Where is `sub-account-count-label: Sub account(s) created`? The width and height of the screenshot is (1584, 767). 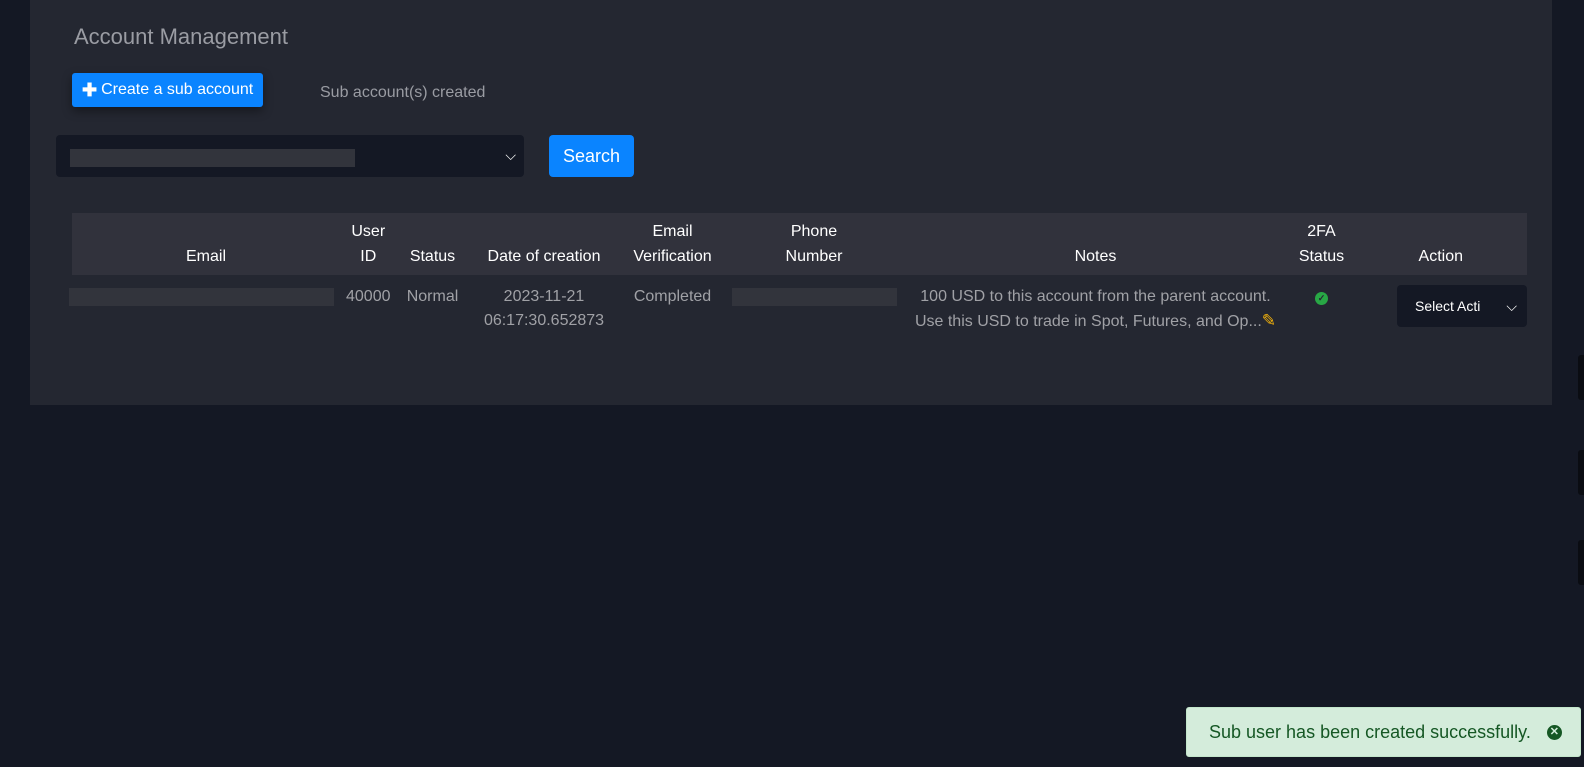 sub-account-count-label: Sub account(s) created is located at coordinates (403, 92).